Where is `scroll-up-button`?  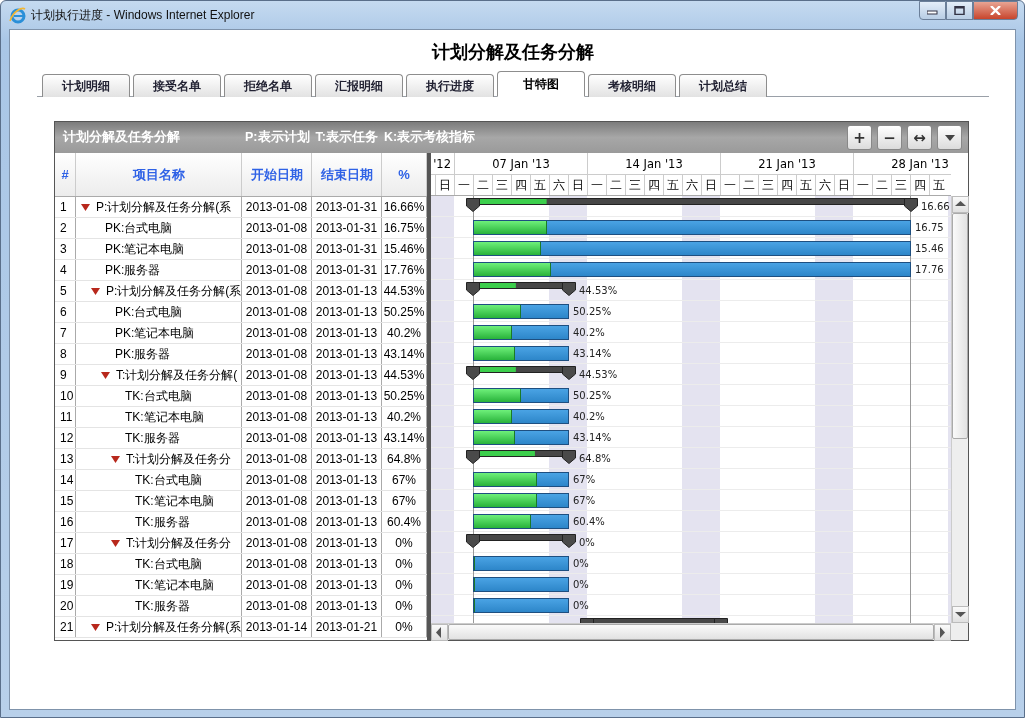
scroll-up-button is located at coordinates (960, 204).